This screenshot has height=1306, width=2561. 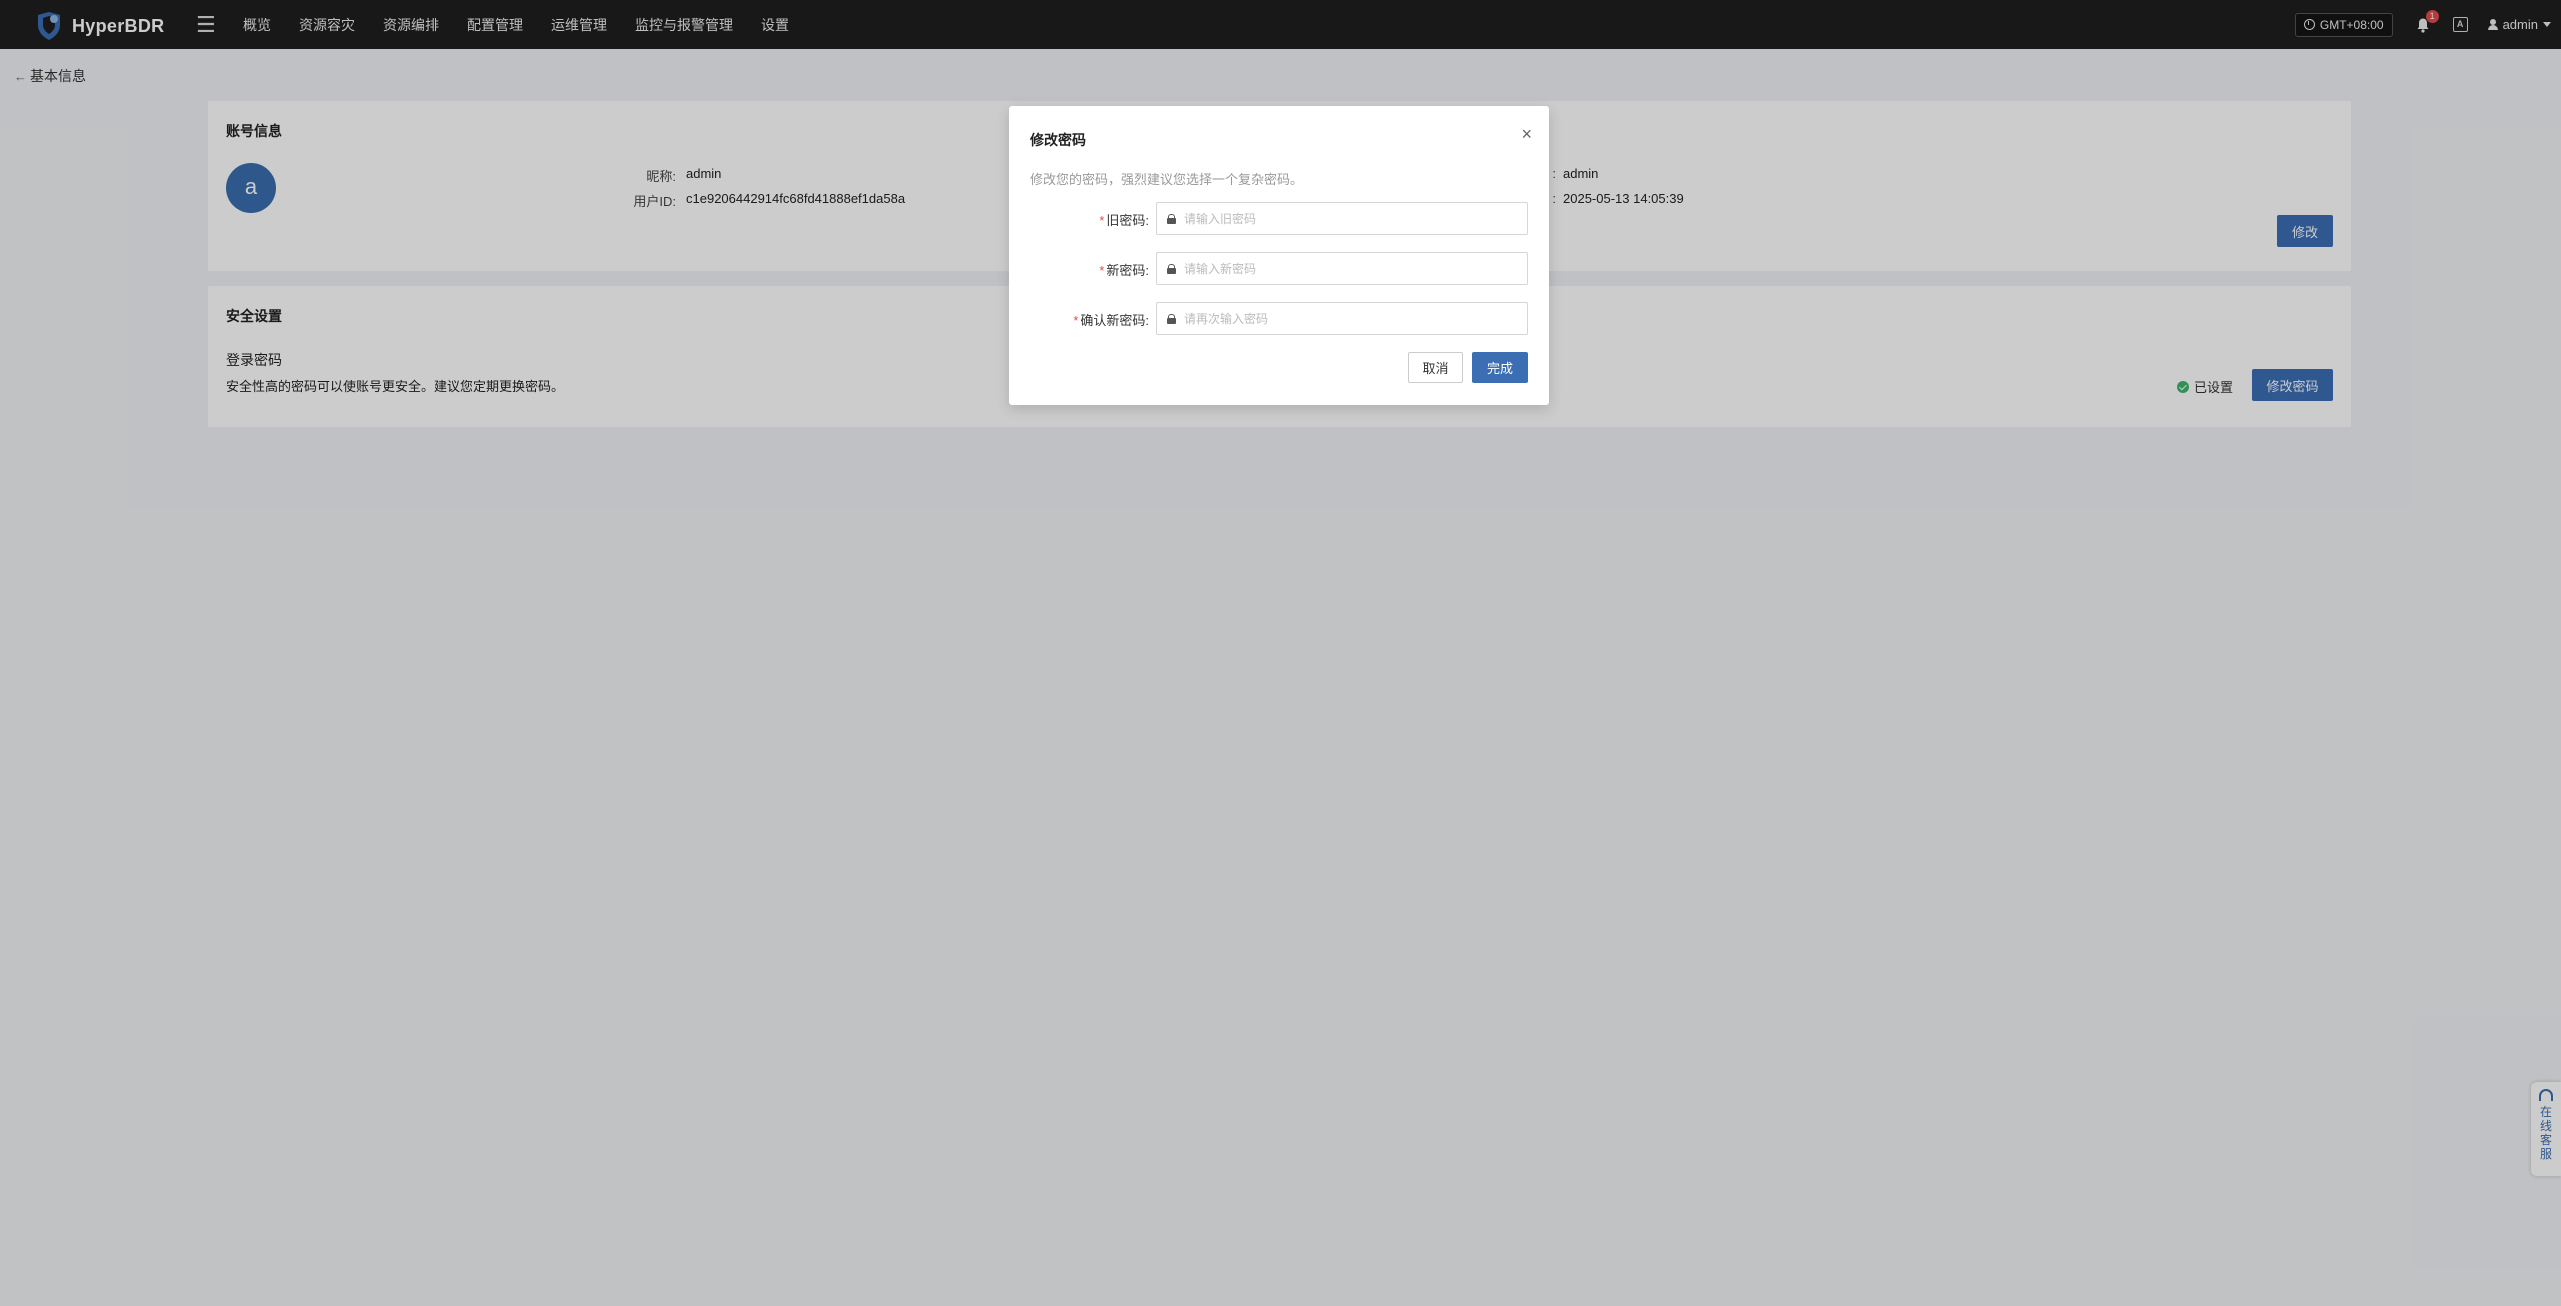 What do you see at coordinates (1127, 270) in the screenshot?
I see `new-password-label-text: 新密码:` at bounding box center [1127, 270].